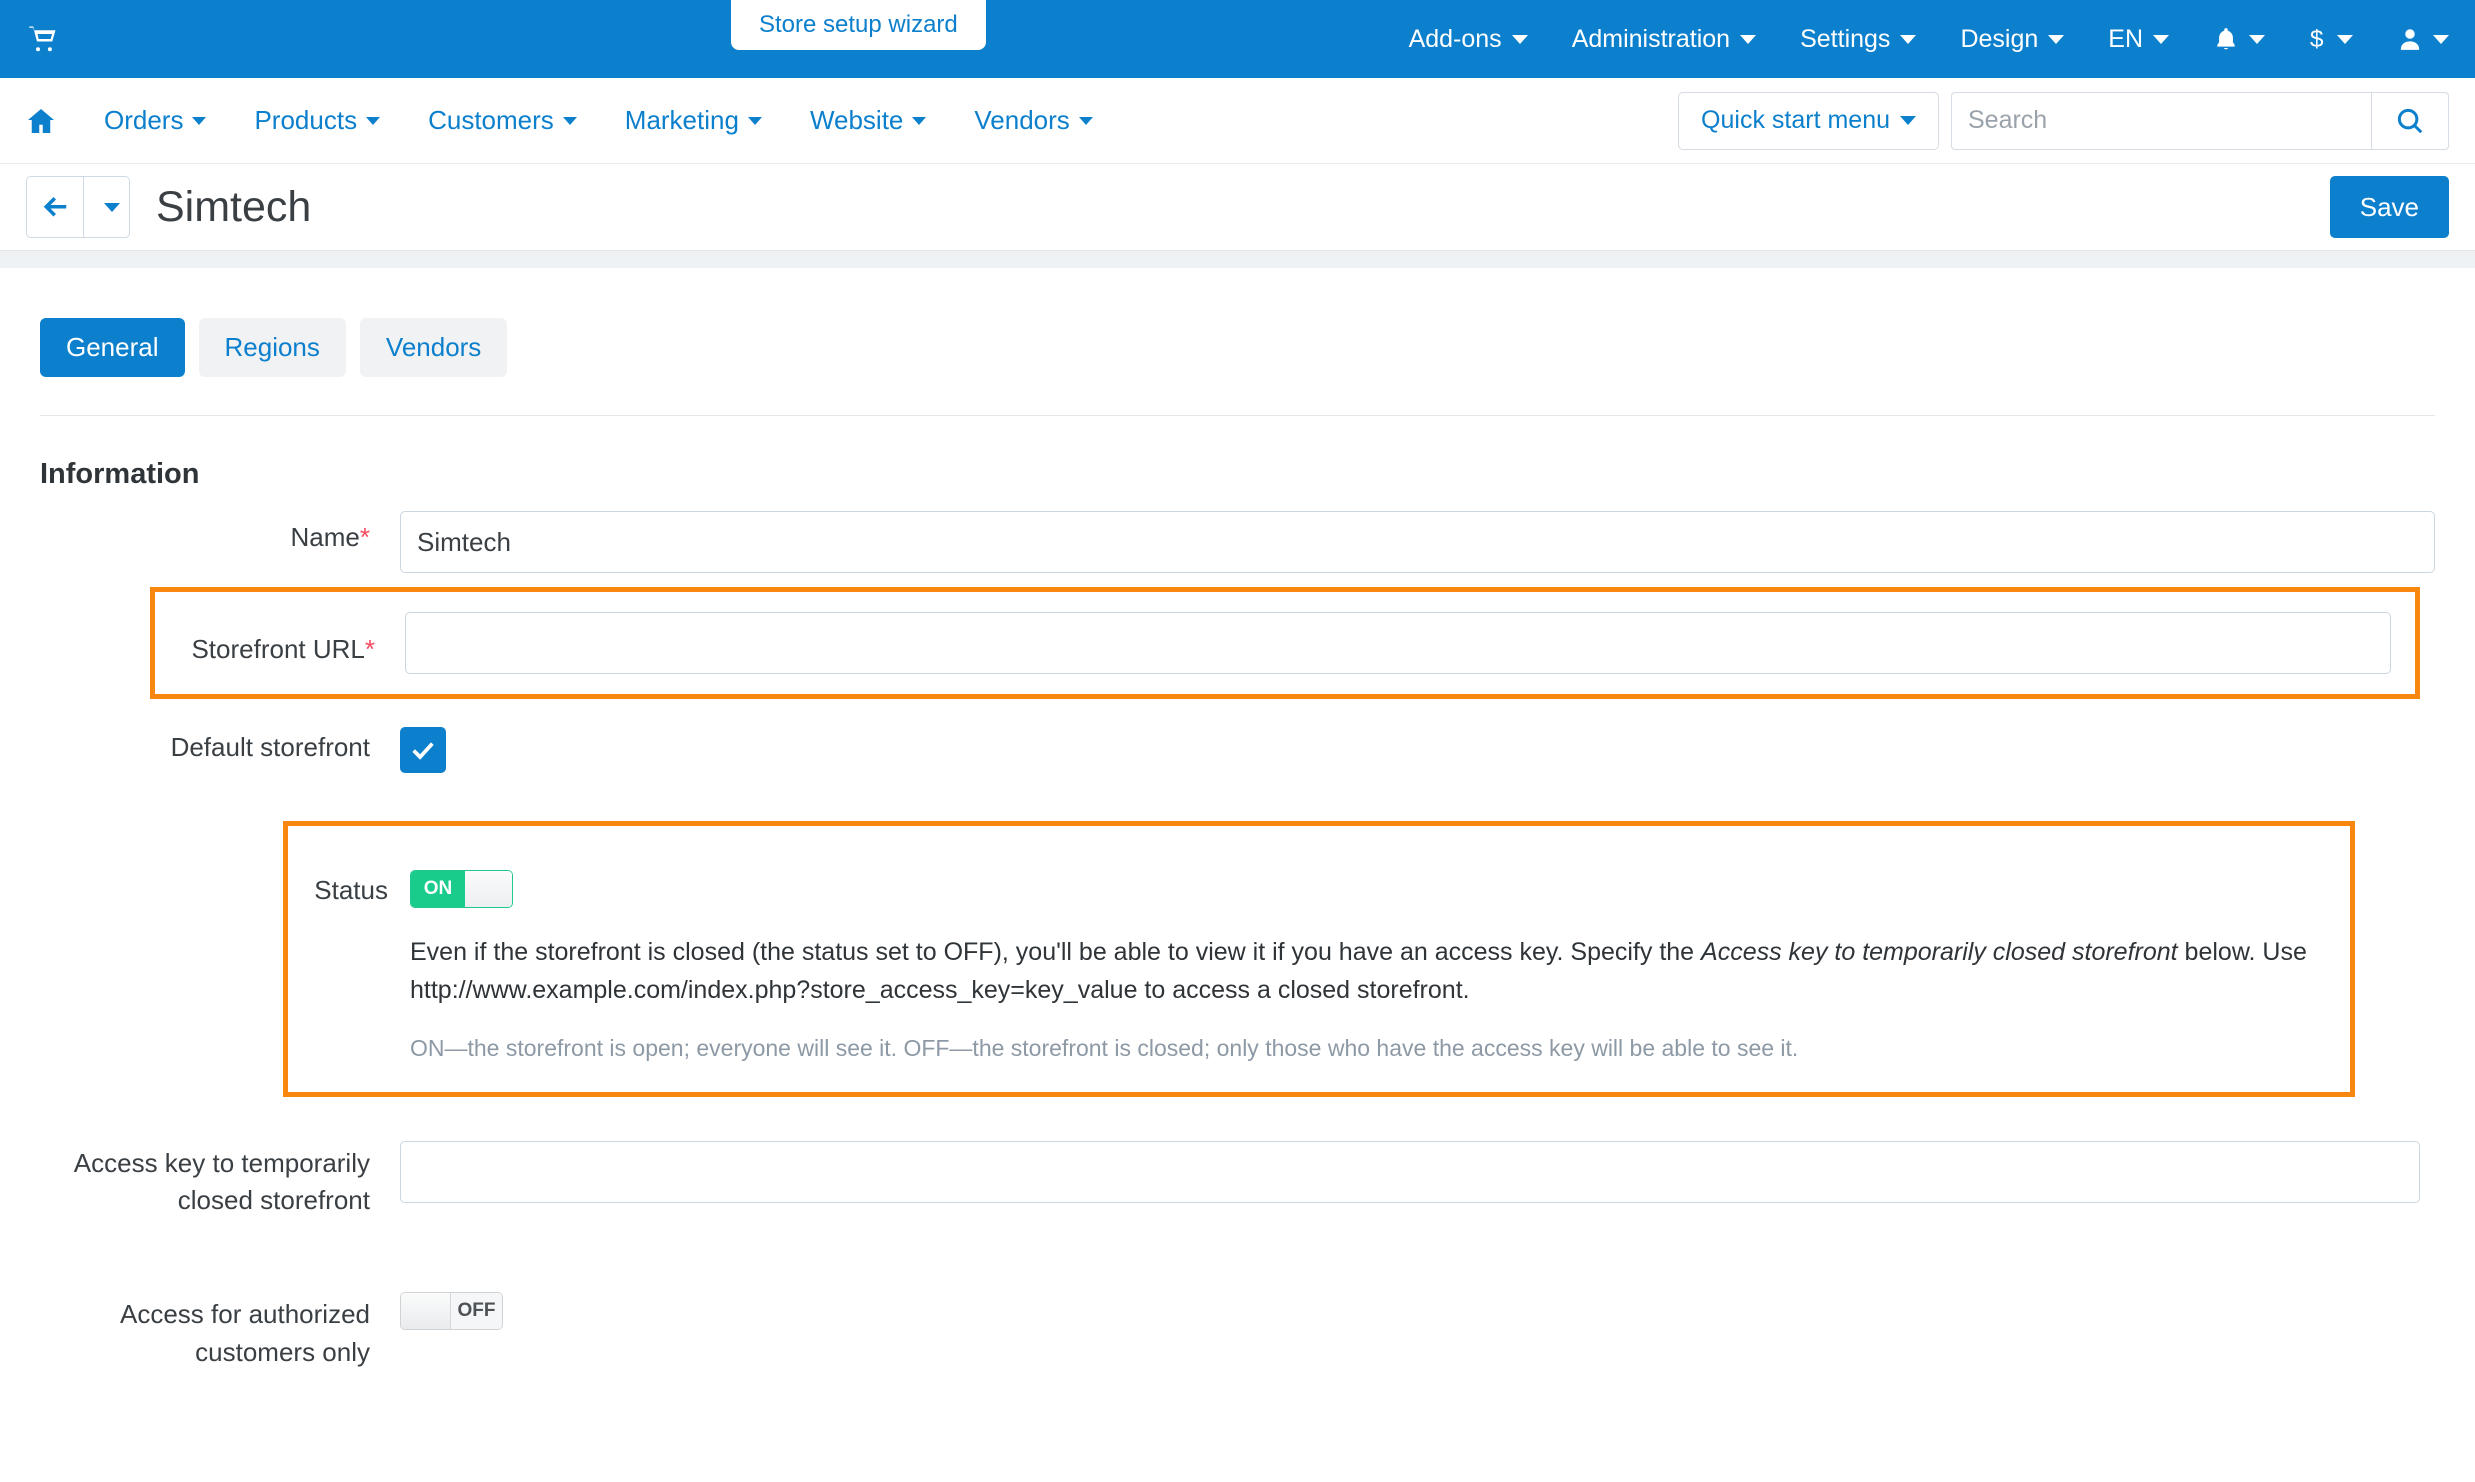  What do you see at coordinates (1468, 39) in the screenshot?
I see `menu-item-addons: Add-ons` at bounding box center [1468, 39].